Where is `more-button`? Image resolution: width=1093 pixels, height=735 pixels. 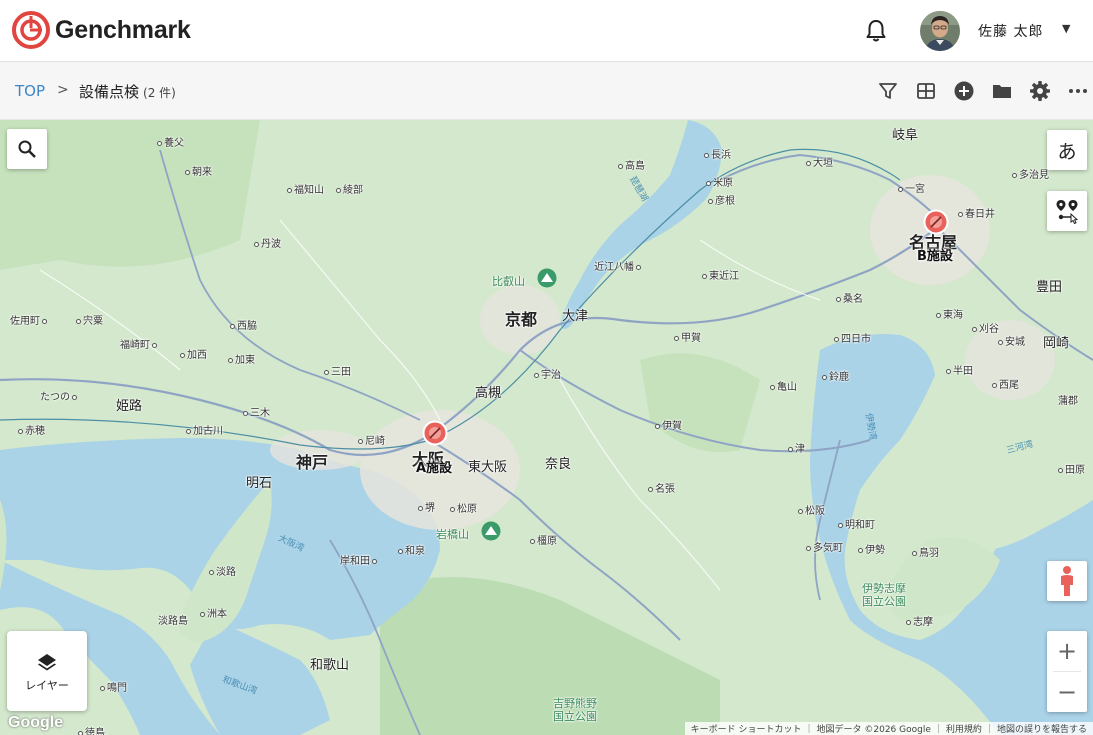
more-button is located at coordinates (1078, 91).